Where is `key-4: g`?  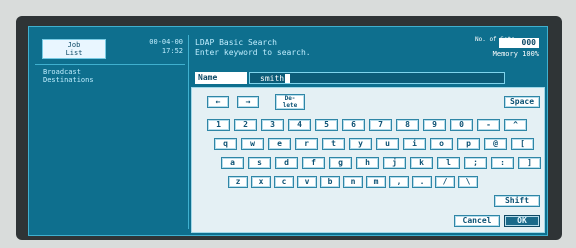
key-4: g is located at coordinates (340, 163).